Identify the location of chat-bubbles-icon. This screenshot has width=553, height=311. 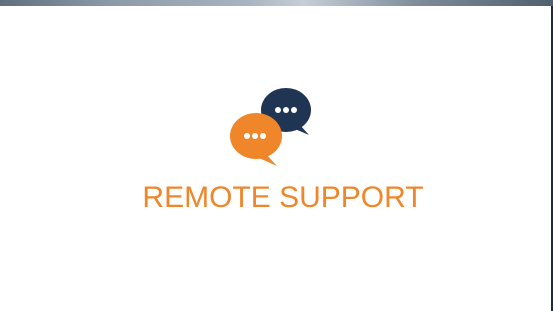
(271, 127).